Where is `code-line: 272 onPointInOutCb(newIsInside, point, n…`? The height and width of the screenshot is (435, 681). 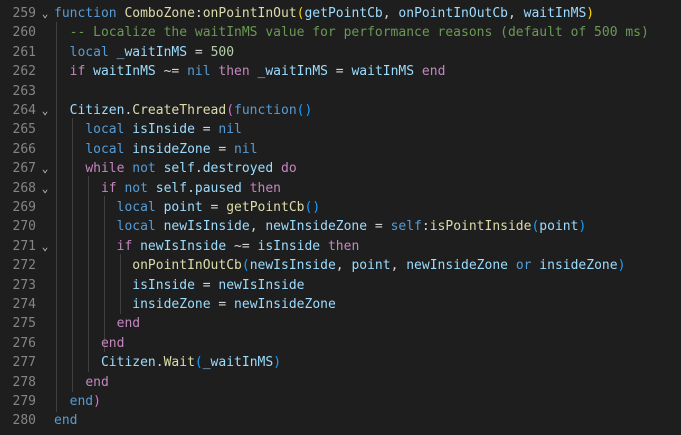
code-line: 272 onPointInOutCb(newIsInside, point, n… is located at coordinates (340, 265).